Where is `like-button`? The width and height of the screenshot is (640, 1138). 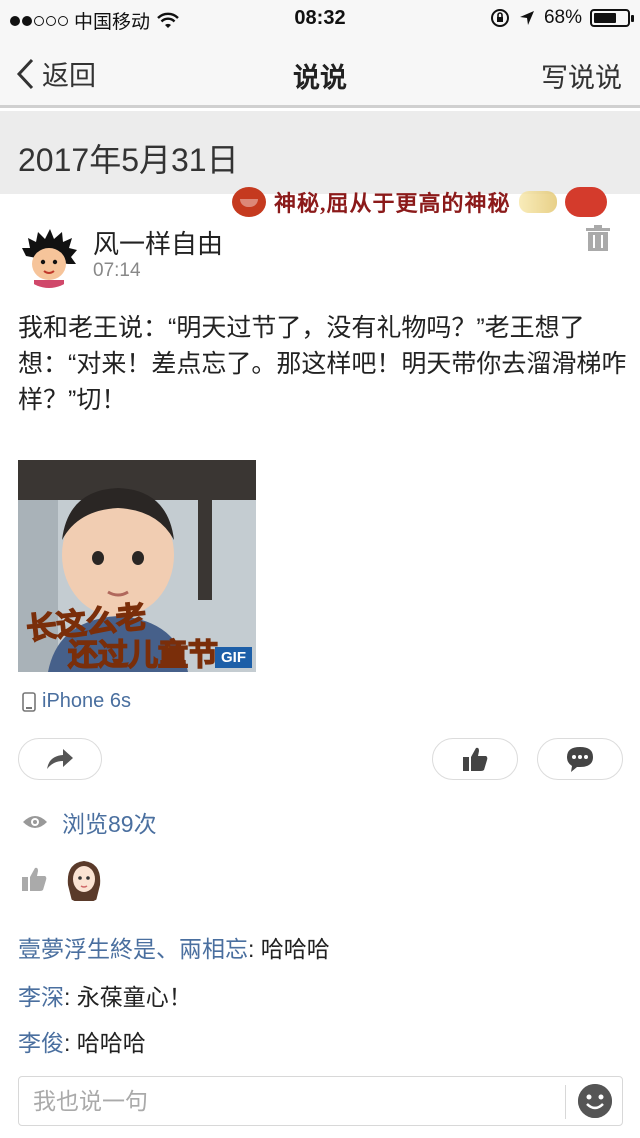 like-button is located at coordinates (475, 759).